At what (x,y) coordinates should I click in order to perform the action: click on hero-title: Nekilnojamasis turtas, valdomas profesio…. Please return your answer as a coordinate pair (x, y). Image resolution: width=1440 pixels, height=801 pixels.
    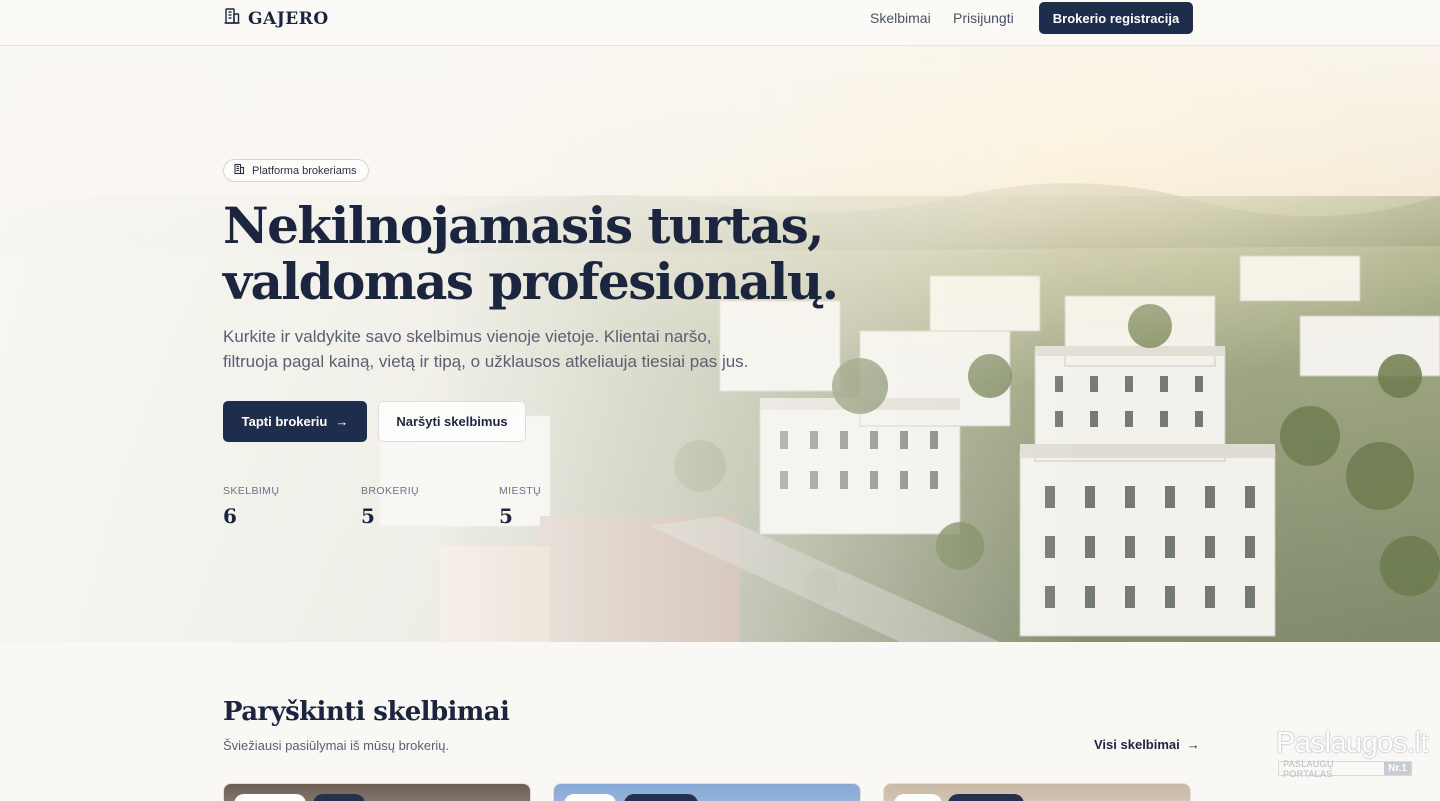
    Looking at the image, I should click on (533, 254).